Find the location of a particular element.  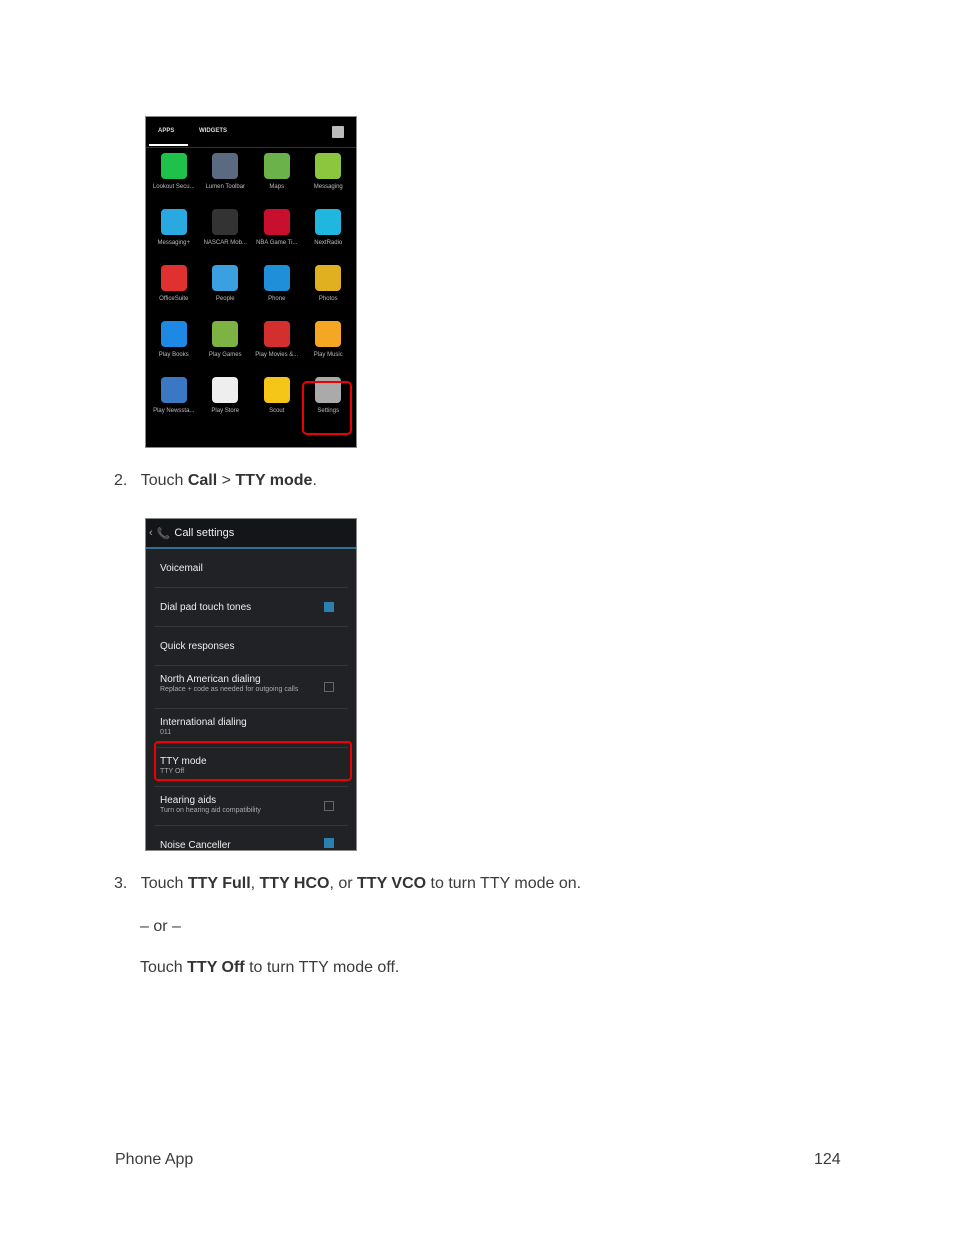

setting-row: Dial pad touch tones is located at coordinates (251, 607).